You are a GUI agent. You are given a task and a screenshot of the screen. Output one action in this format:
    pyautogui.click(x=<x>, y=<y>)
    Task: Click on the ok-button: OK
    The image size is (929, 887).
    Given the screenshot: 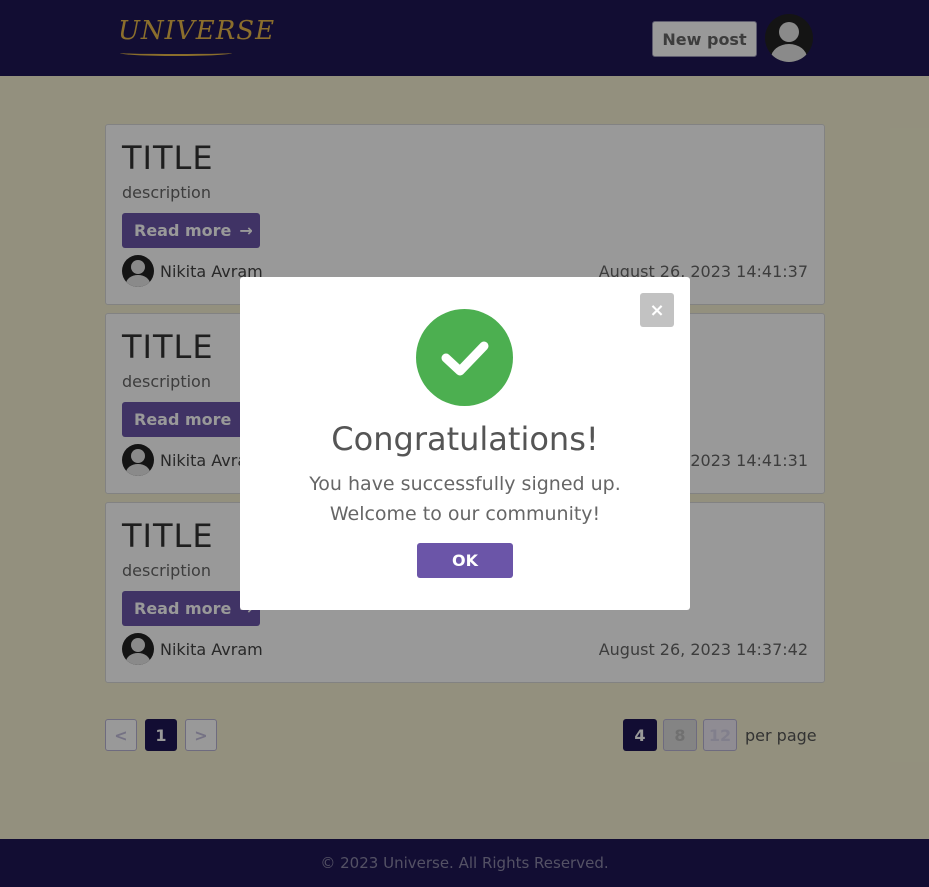 What is the action you would take?
    pyautogui.click(x=465, y=560)
    